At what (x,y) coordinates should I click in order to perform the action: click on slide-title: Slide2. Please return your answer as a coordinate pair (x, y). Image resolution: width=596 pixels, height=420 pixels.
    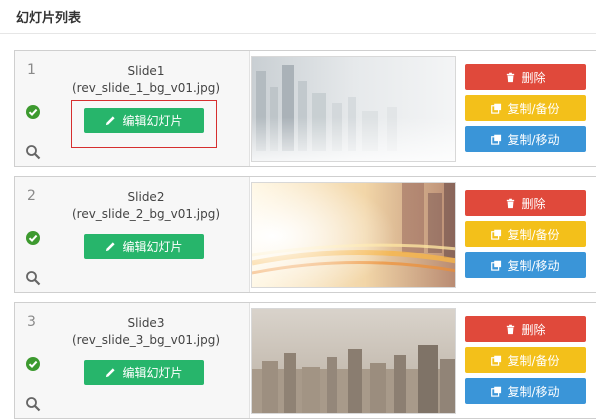
    Looking at the image, I should click on (146, 197).